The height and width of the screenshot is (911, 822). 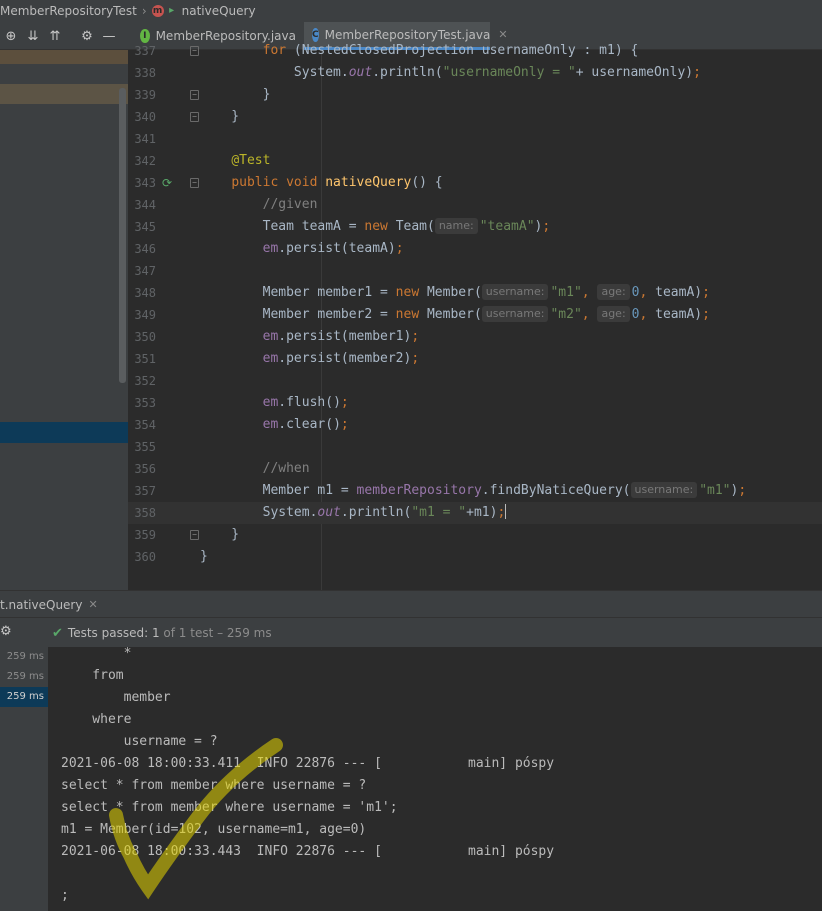 I want to click on code-line: 343 ⟳ − public void nativeQuery() {, so click(x=475, y=183).